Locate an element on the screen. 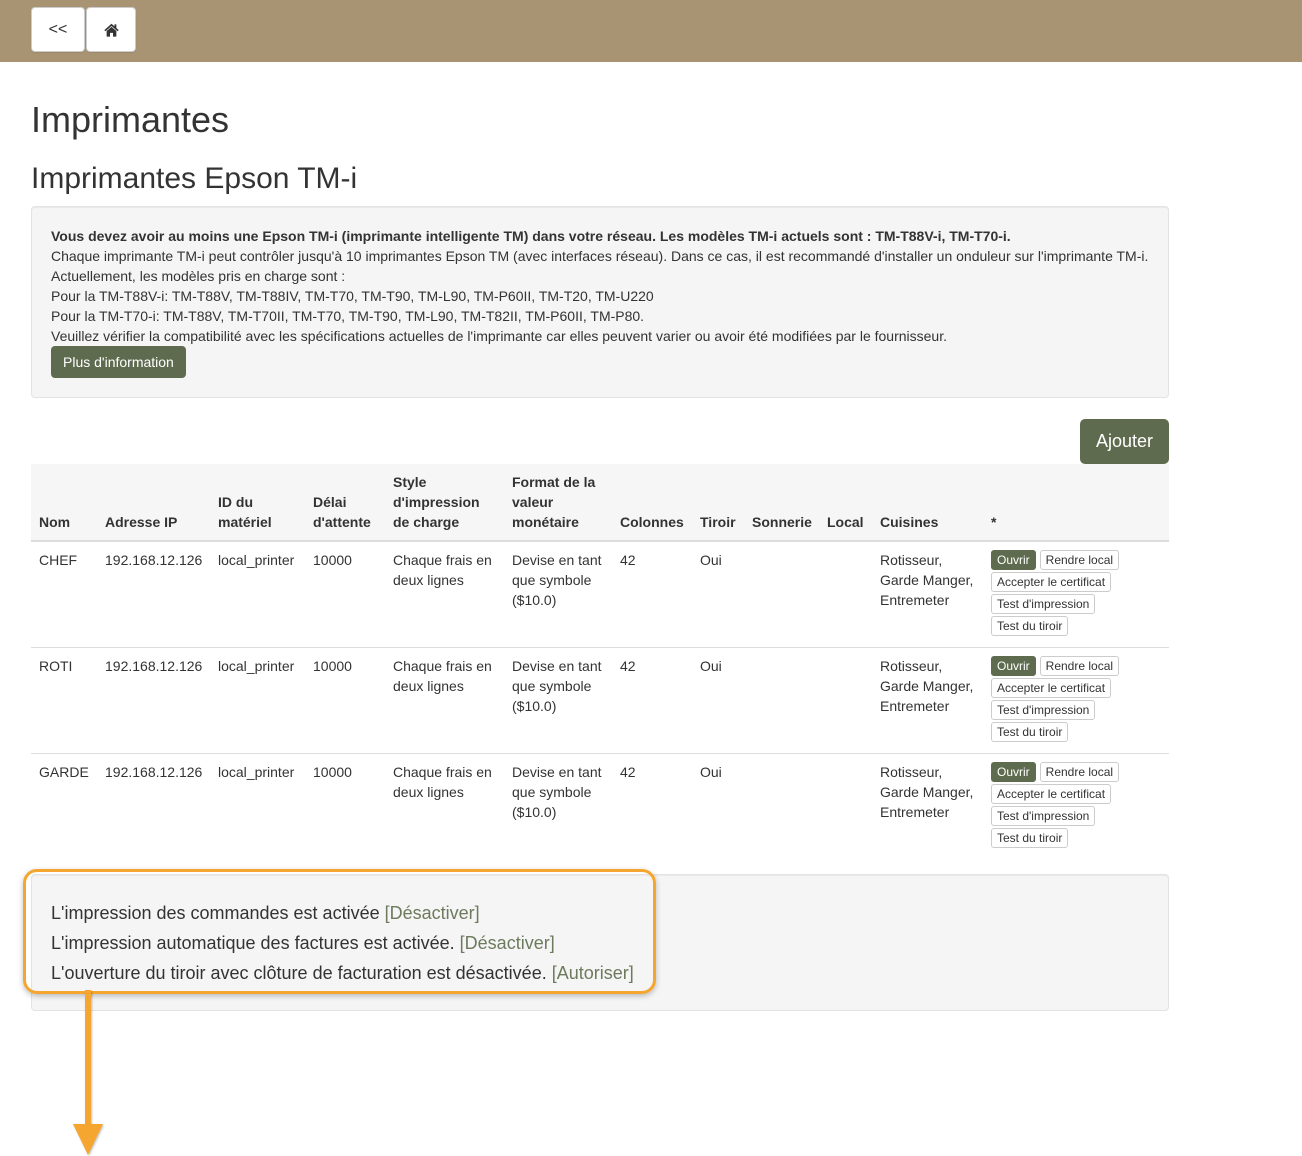 The width and height of the screenshot is (1302, 1156). add-printer-button: Ajouter is located at coordinates (1124, 441).